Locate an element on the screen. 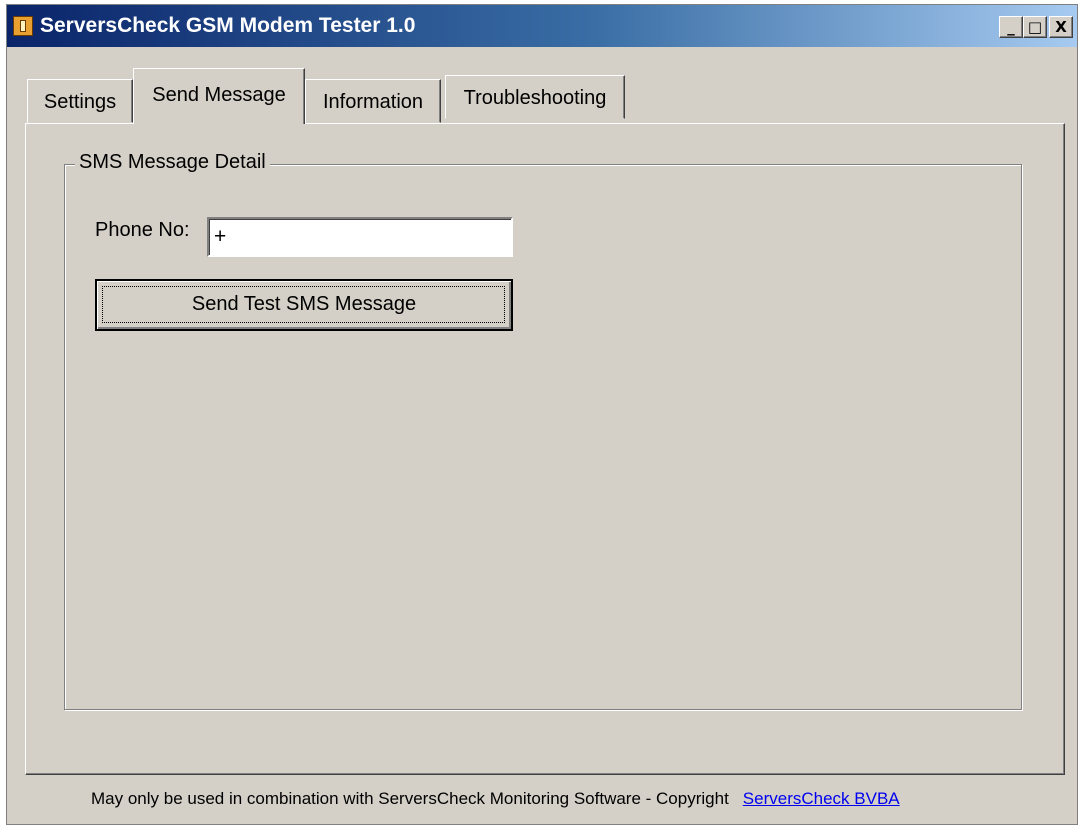 The width and height of the screenshot is (1078, 825). maximize-button: □ is located at coordinates (1035, 27).